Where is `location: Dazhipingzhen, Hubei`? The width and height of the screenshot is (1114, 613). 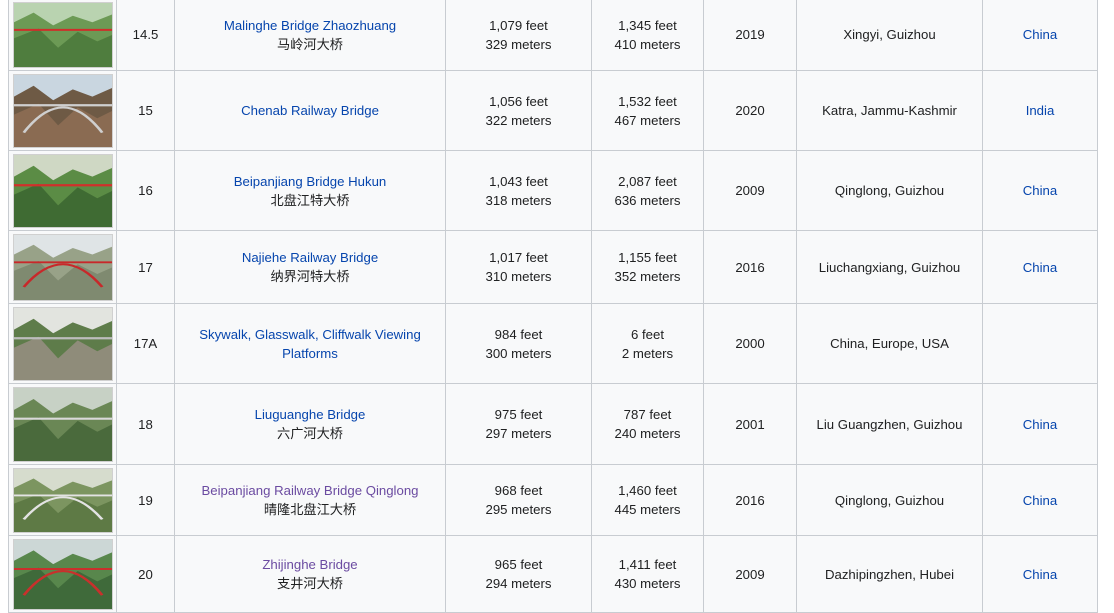
location: Dazhipingzhen, Hubei is located at coordinates (889, 574).